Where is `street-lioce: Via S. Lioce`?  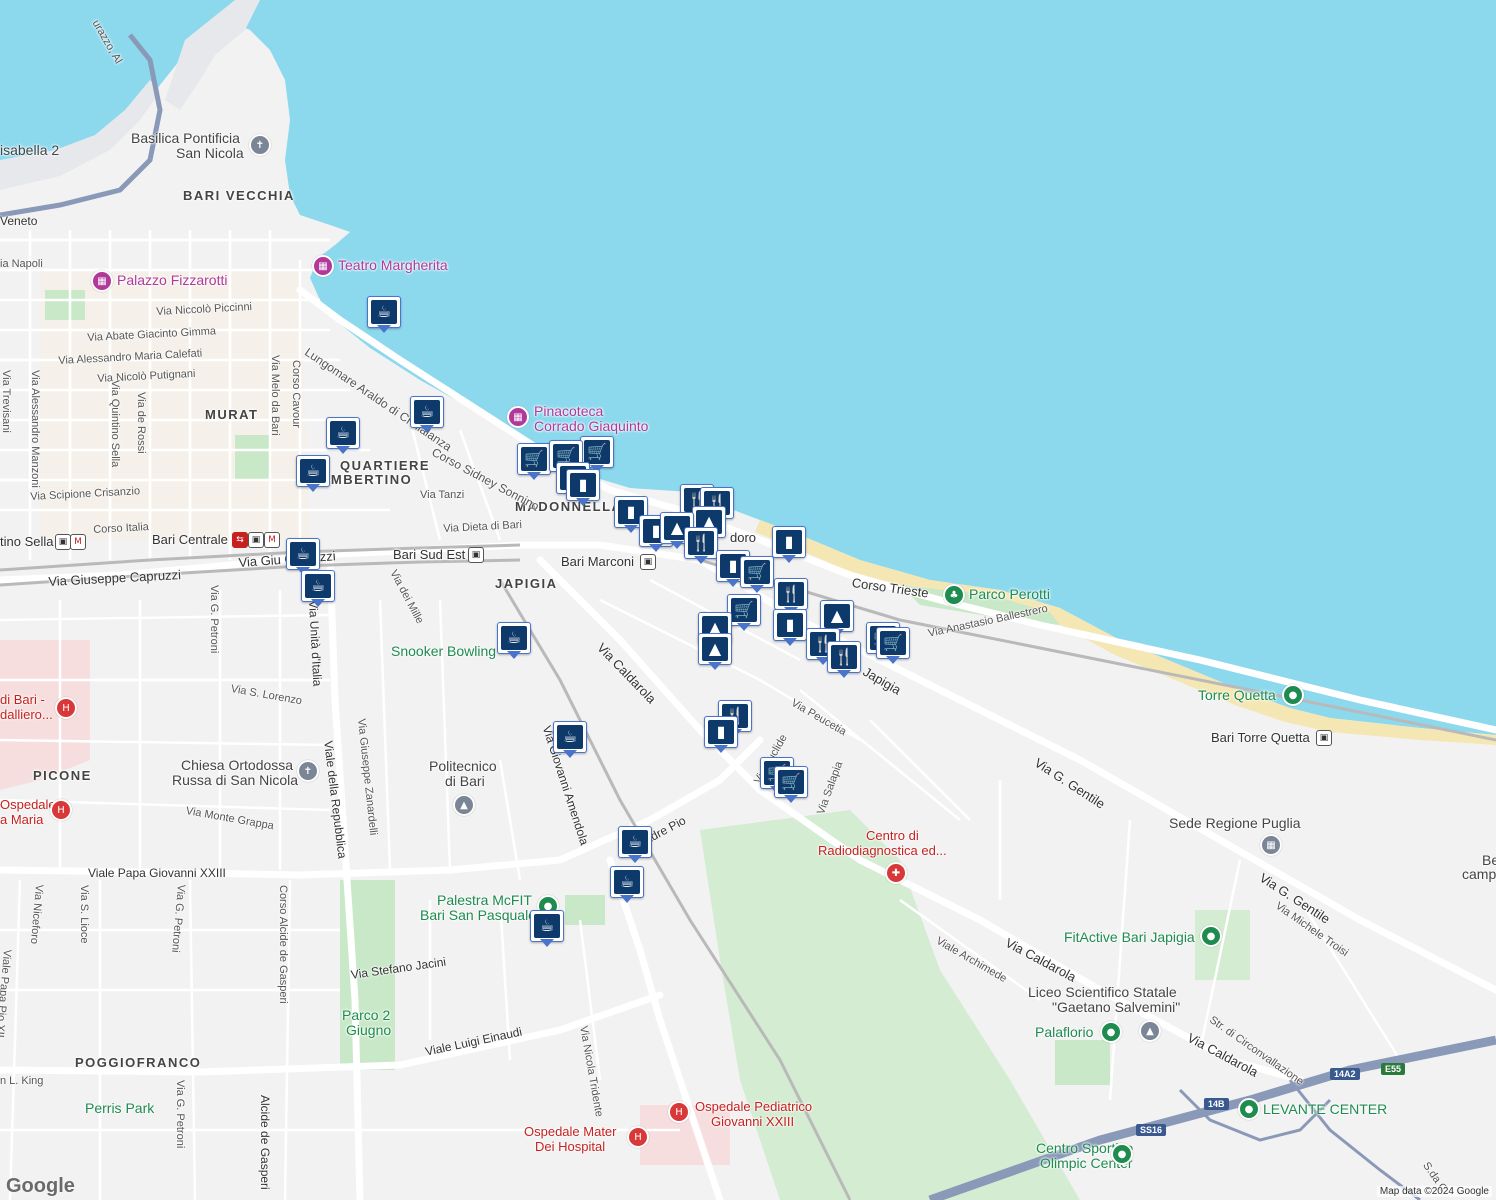 street-lioce: Via S. Lioce is located at coordinates (84, 914).